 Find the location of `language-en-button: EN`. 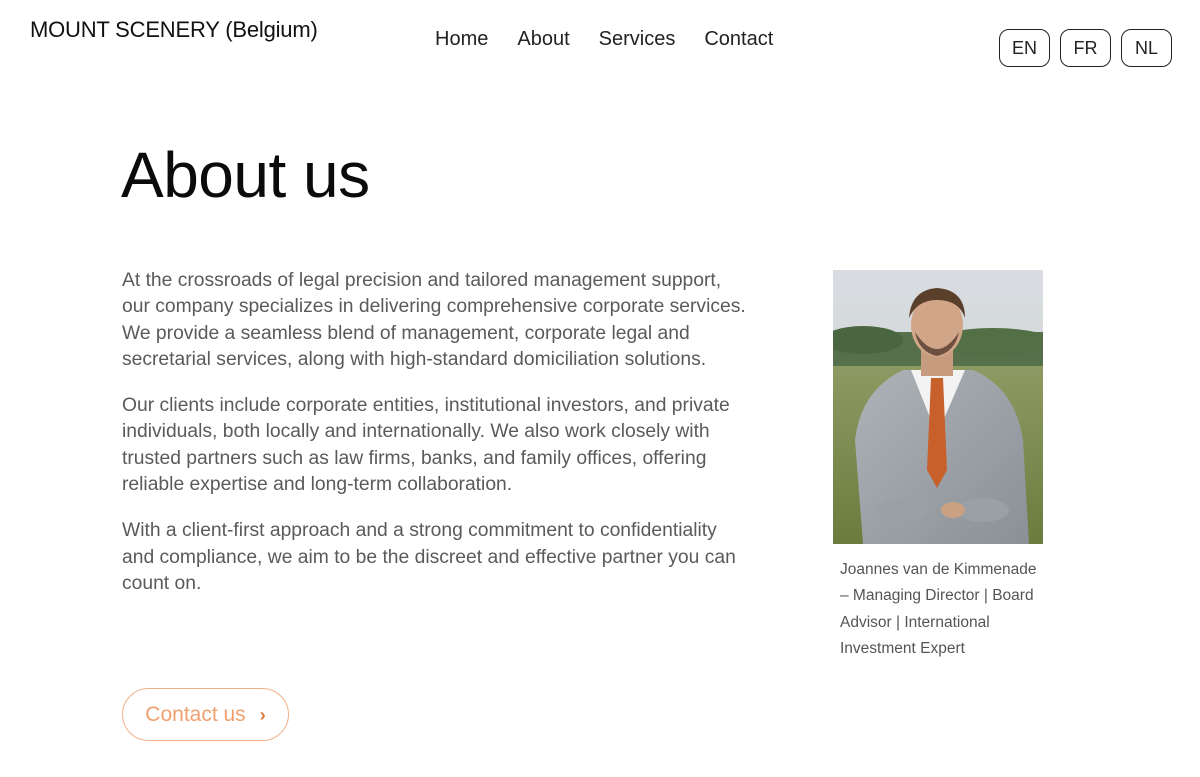

language-en-button: EN is located at coordinates (1024, 48).